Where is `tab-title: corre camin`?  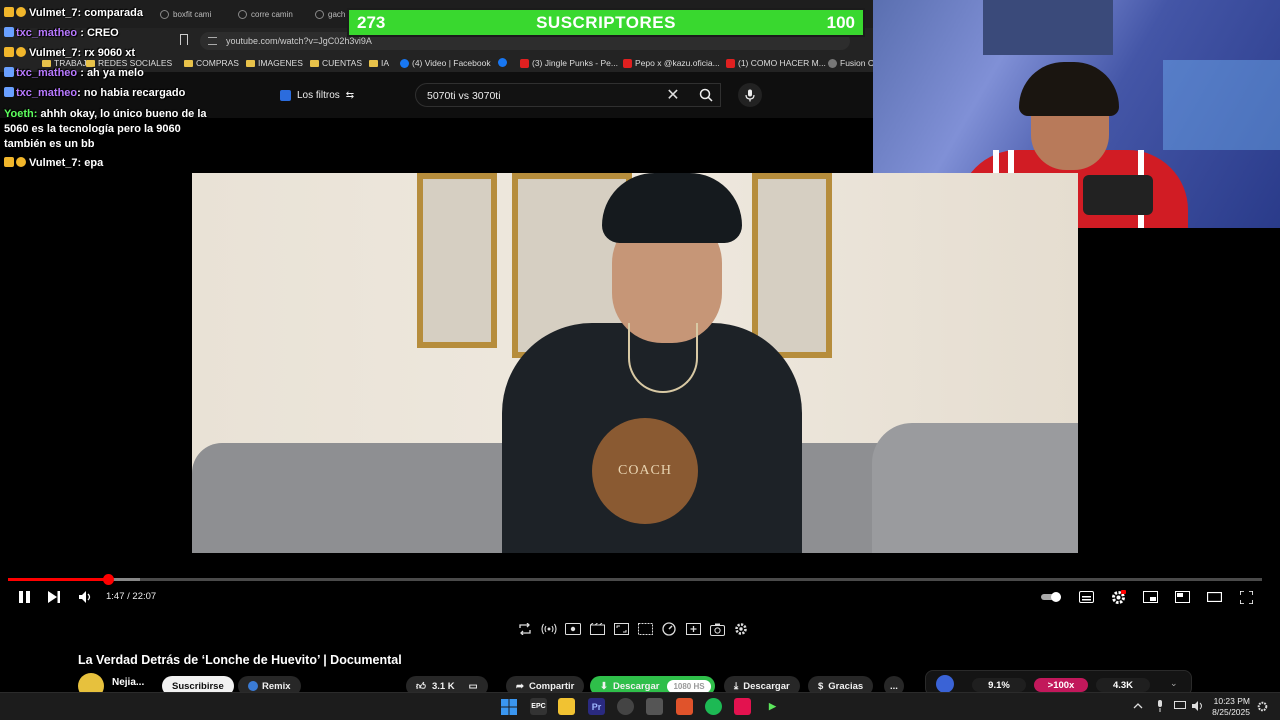
tab-title: corre camin is located at coordinates (272, 14).